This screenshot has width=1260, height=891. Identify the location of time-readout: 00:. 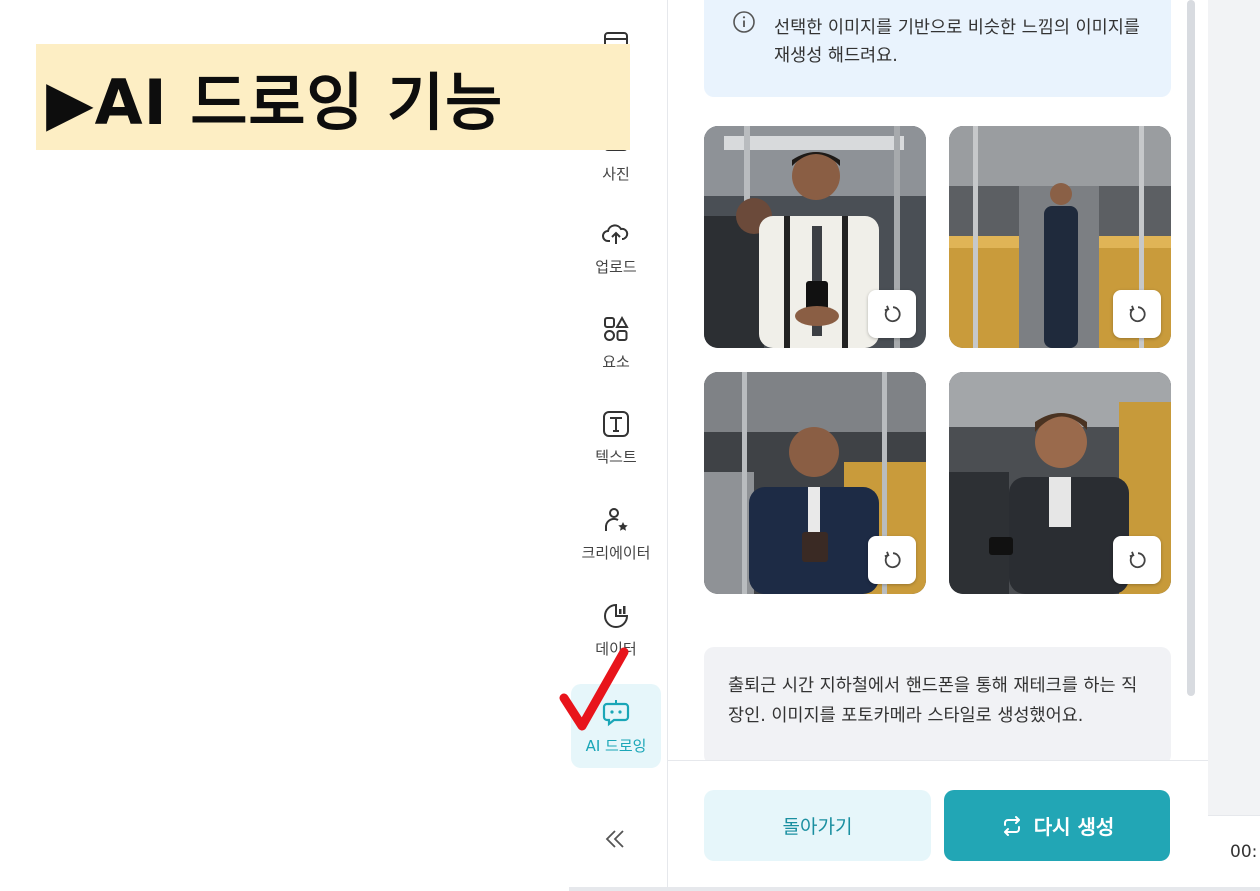
(1244, 852).